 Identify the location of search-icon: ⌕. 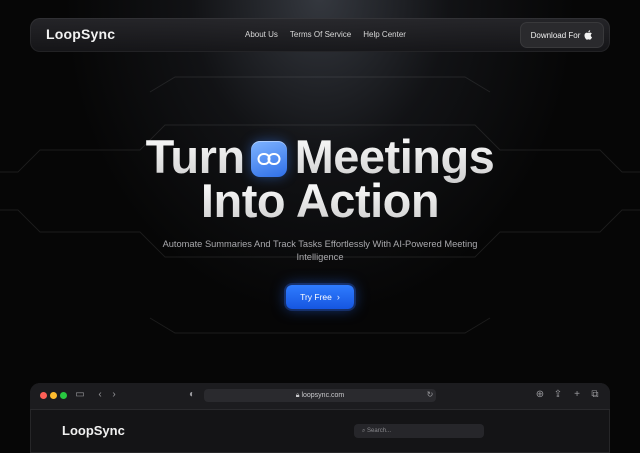
(364, 431).